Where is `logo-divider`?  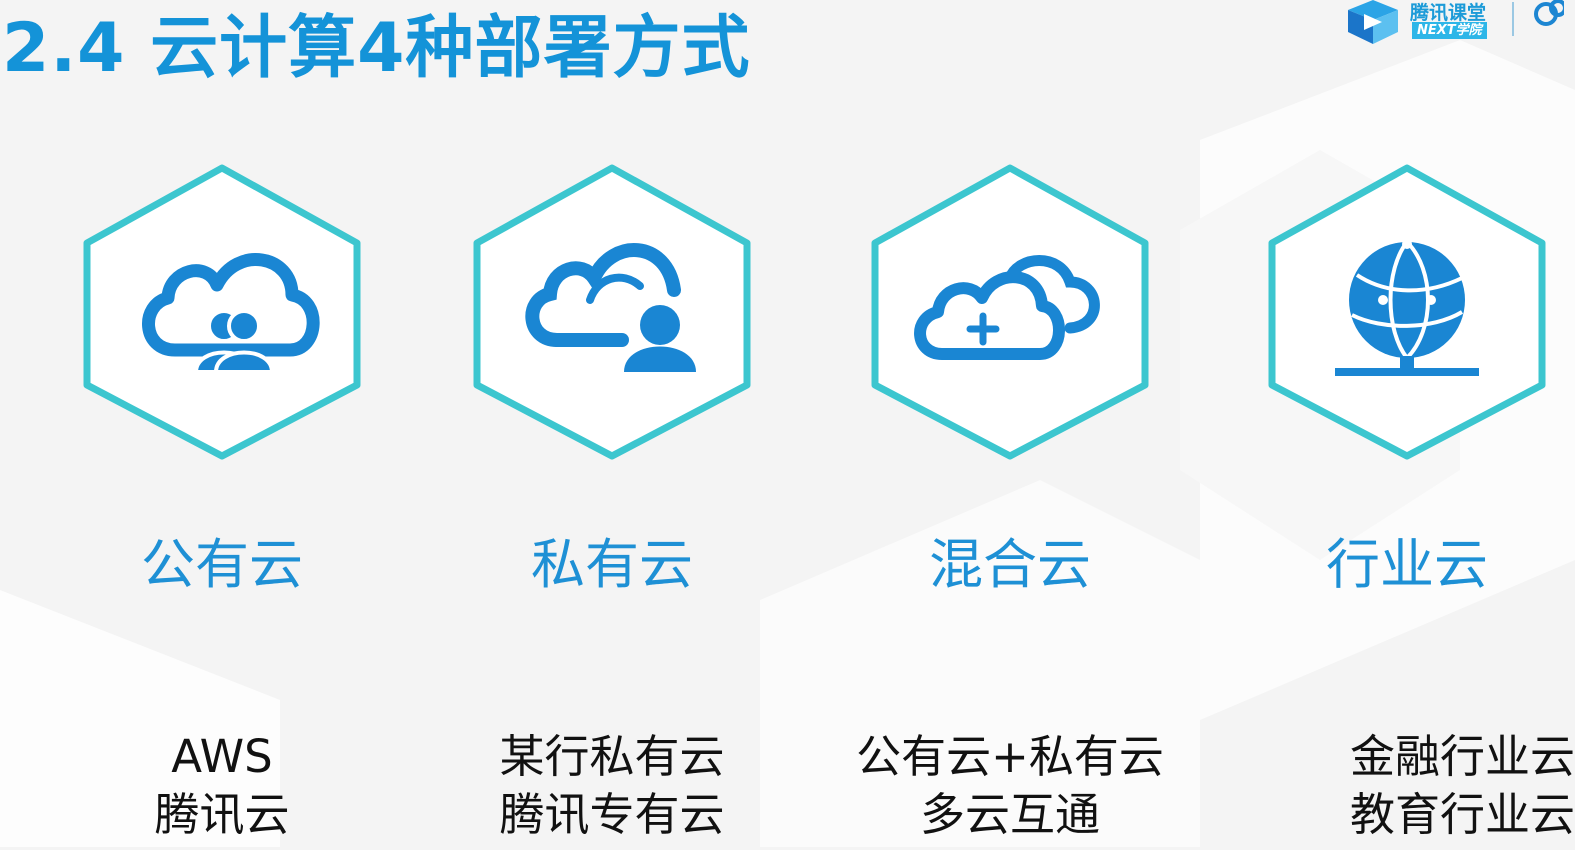
logo-divider is located at coordinates (1513, 19).